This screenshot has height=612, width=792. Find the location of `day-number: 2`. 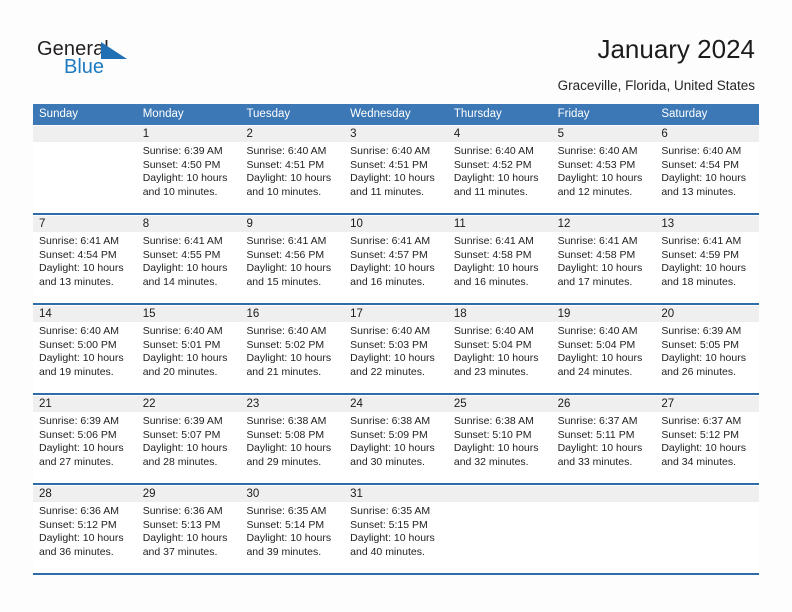

day-number: 2 is located at coordinates (249, 134).